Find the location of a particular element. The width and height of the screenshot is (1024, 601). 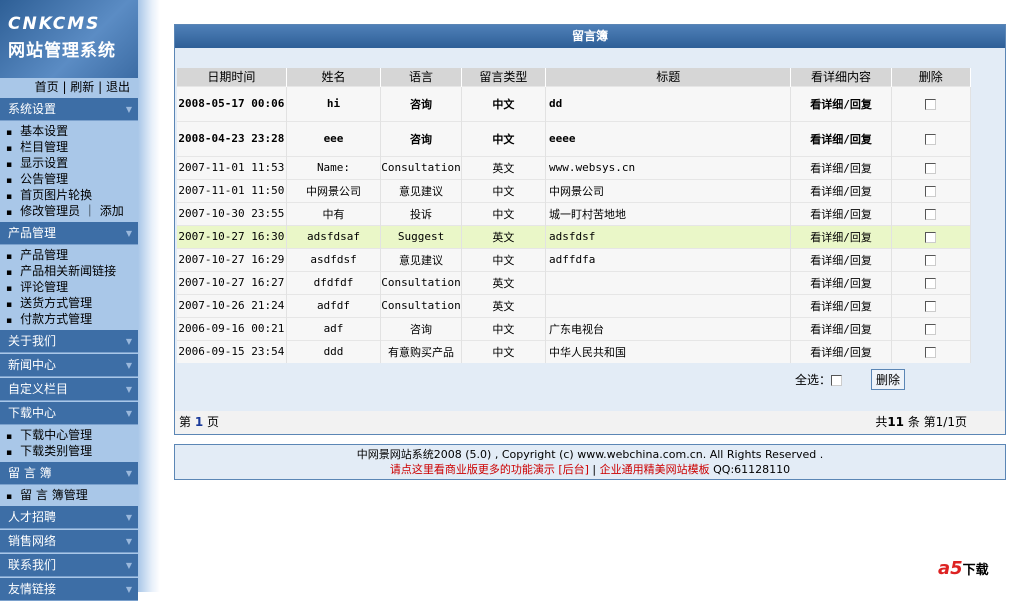

sidebar-item: 下载中心管理 is located at coordinates (69, 435).